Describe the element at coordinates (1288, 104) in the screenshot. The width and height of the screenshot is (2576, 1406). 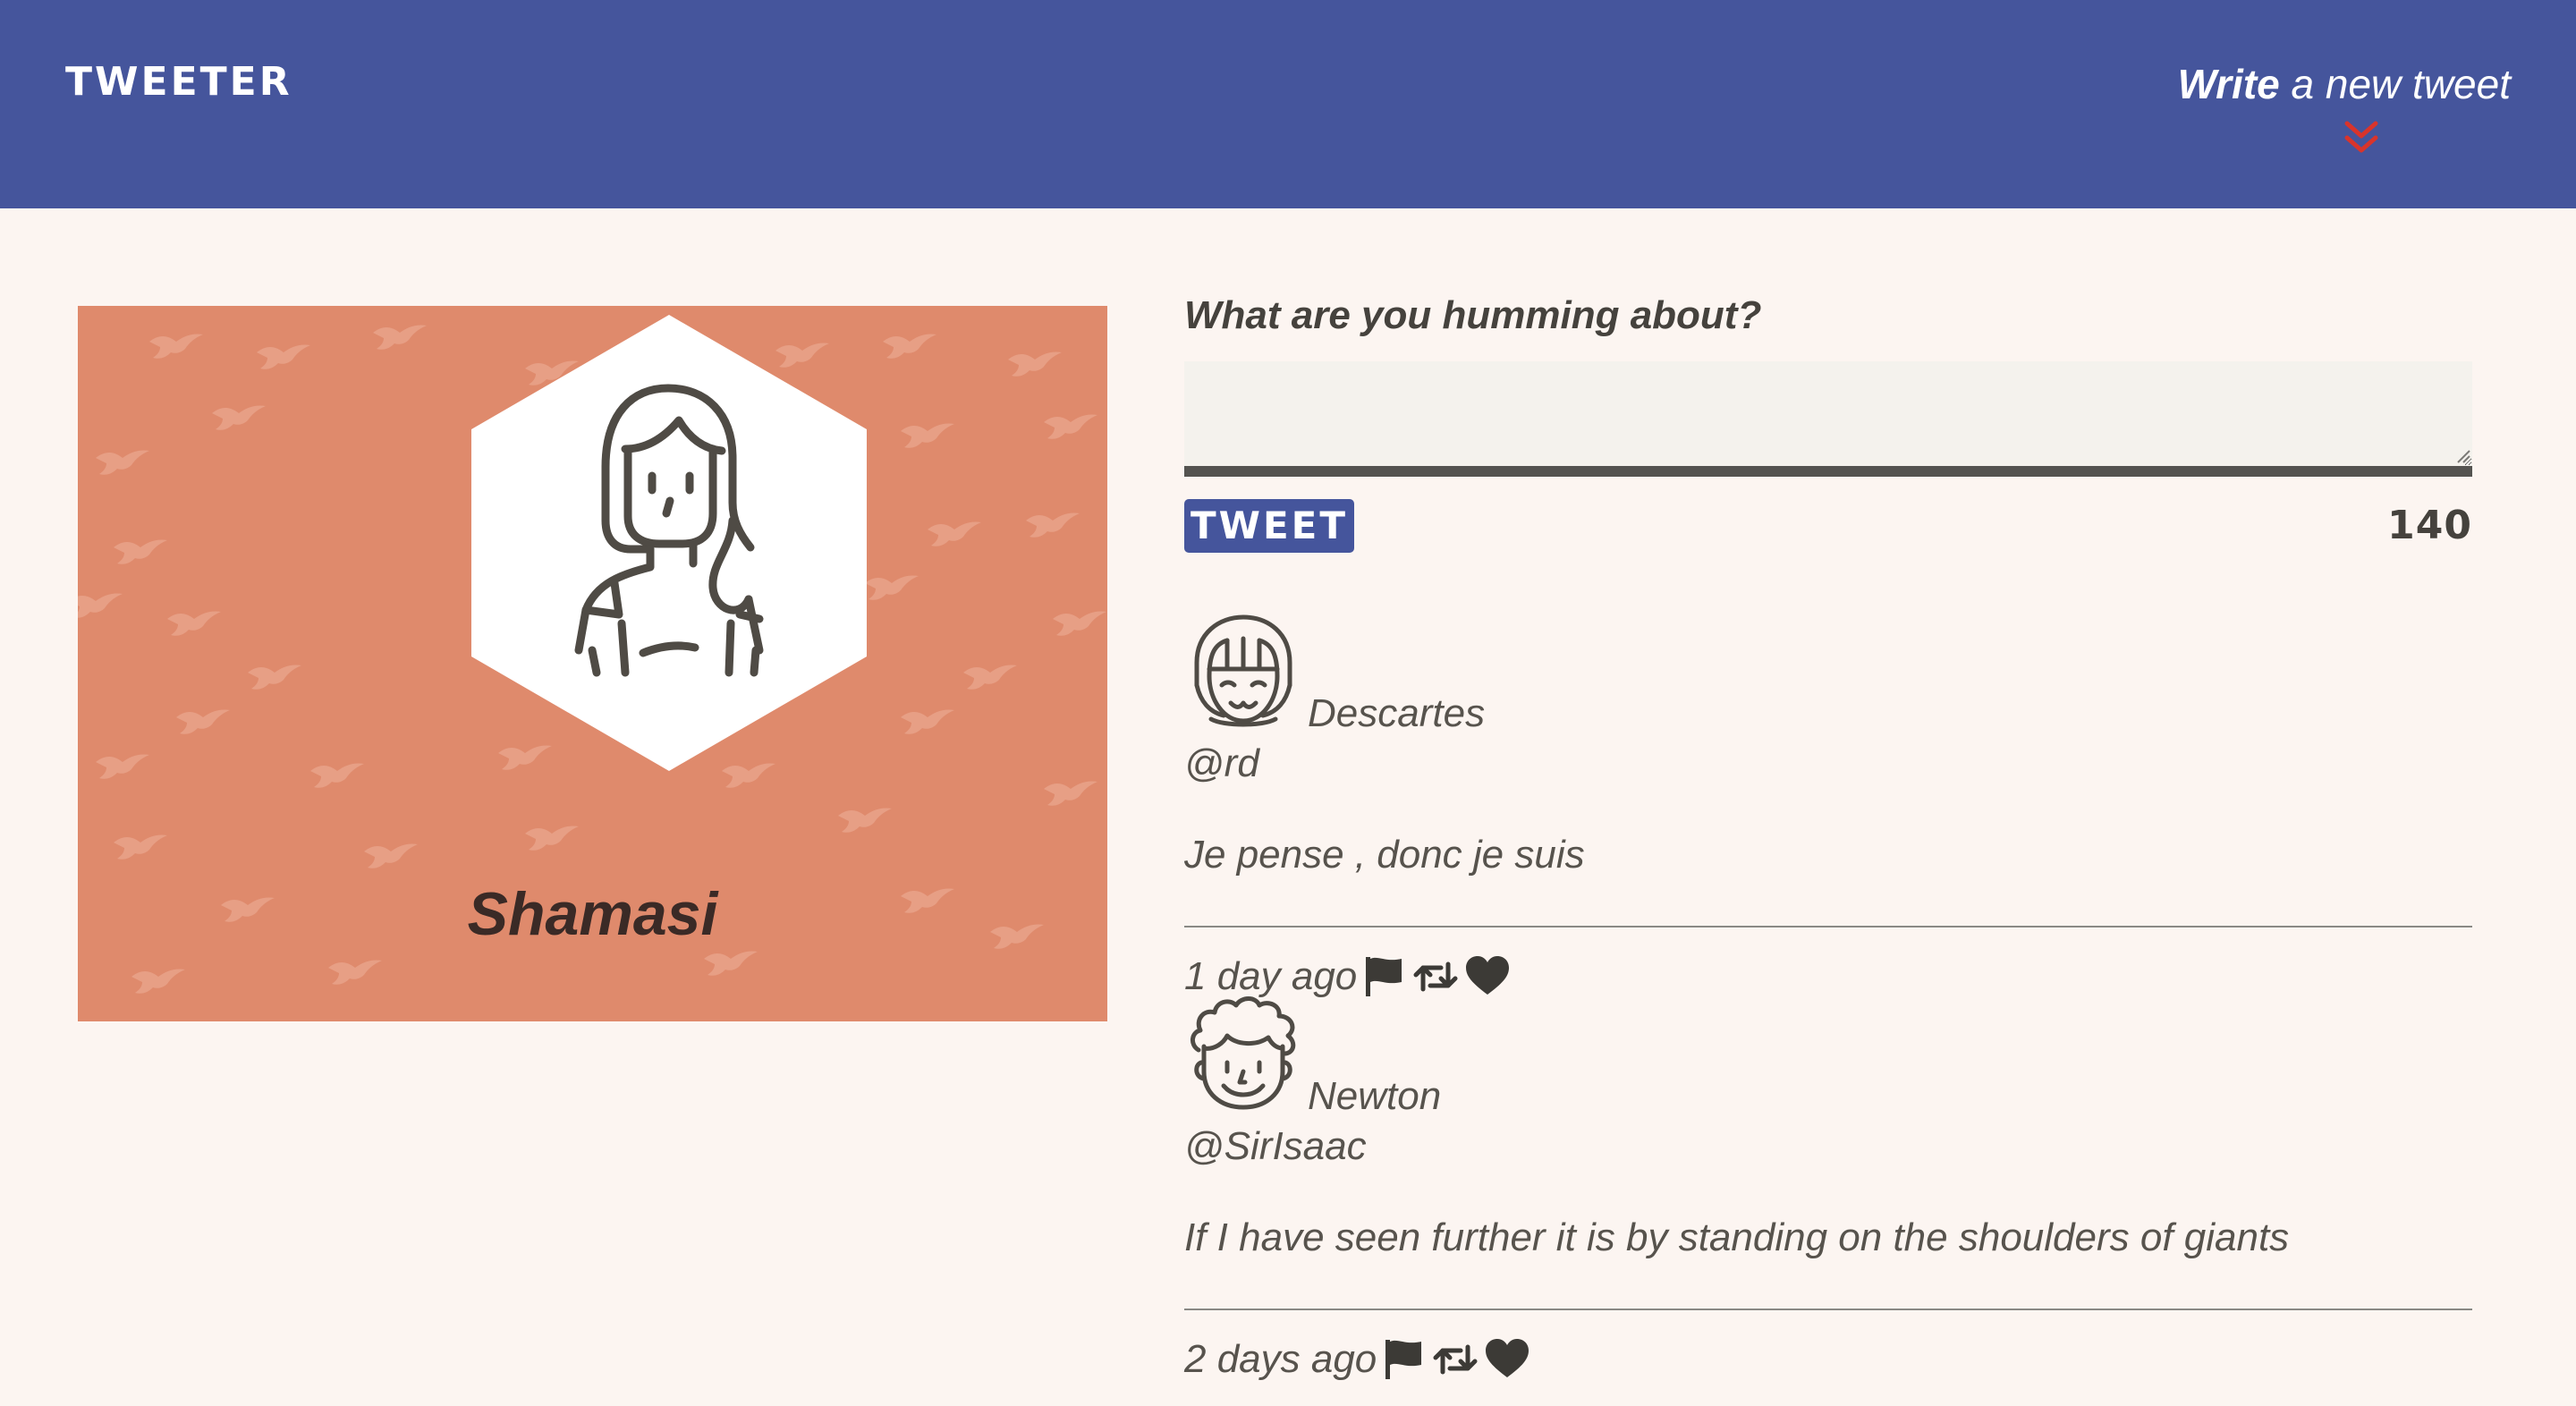
I see `top-navigation-bar: TWEETER Write a new tweet` at that location.